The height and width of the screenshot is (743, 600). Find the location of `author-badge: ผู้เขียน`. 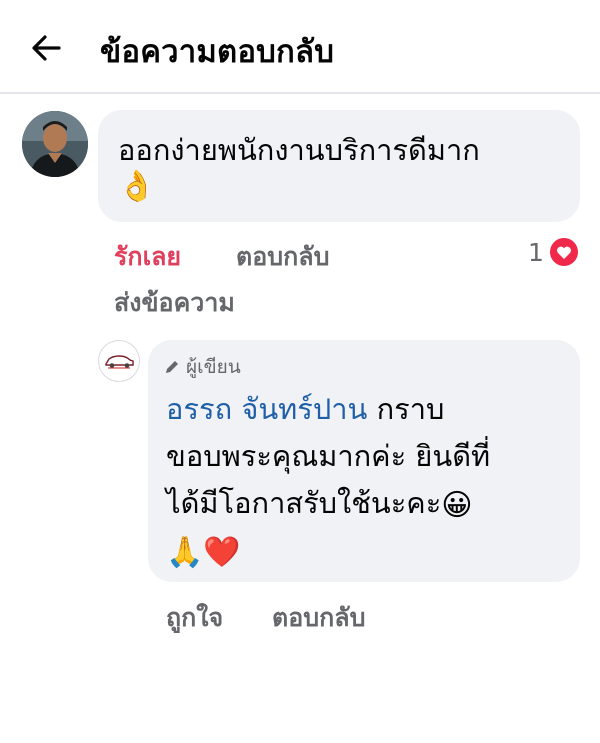

author-badge: ผู้เขียน is located at coordinates (202, 367).